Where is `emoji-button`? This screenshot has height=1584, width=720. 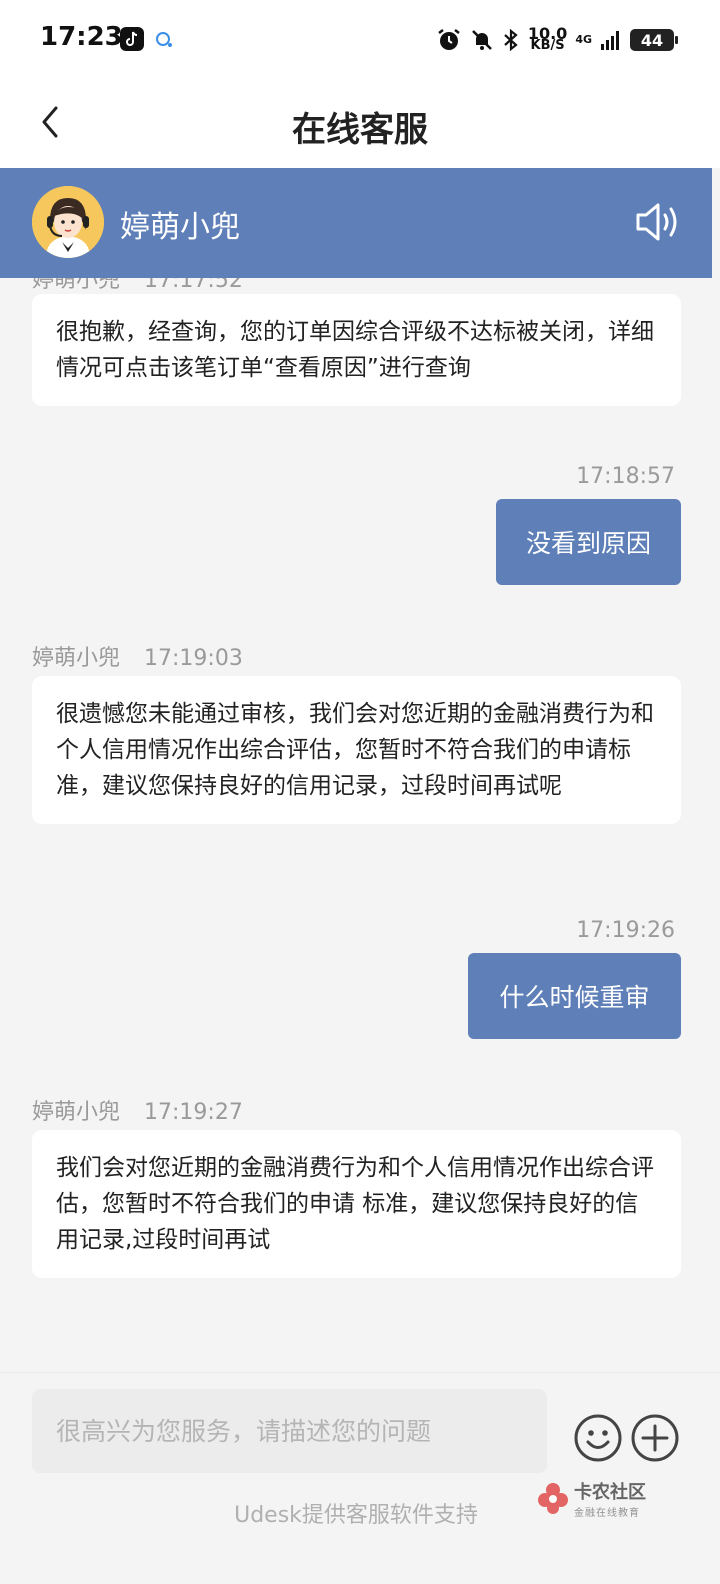
emoji-button is located at coordinates (598, 1438).